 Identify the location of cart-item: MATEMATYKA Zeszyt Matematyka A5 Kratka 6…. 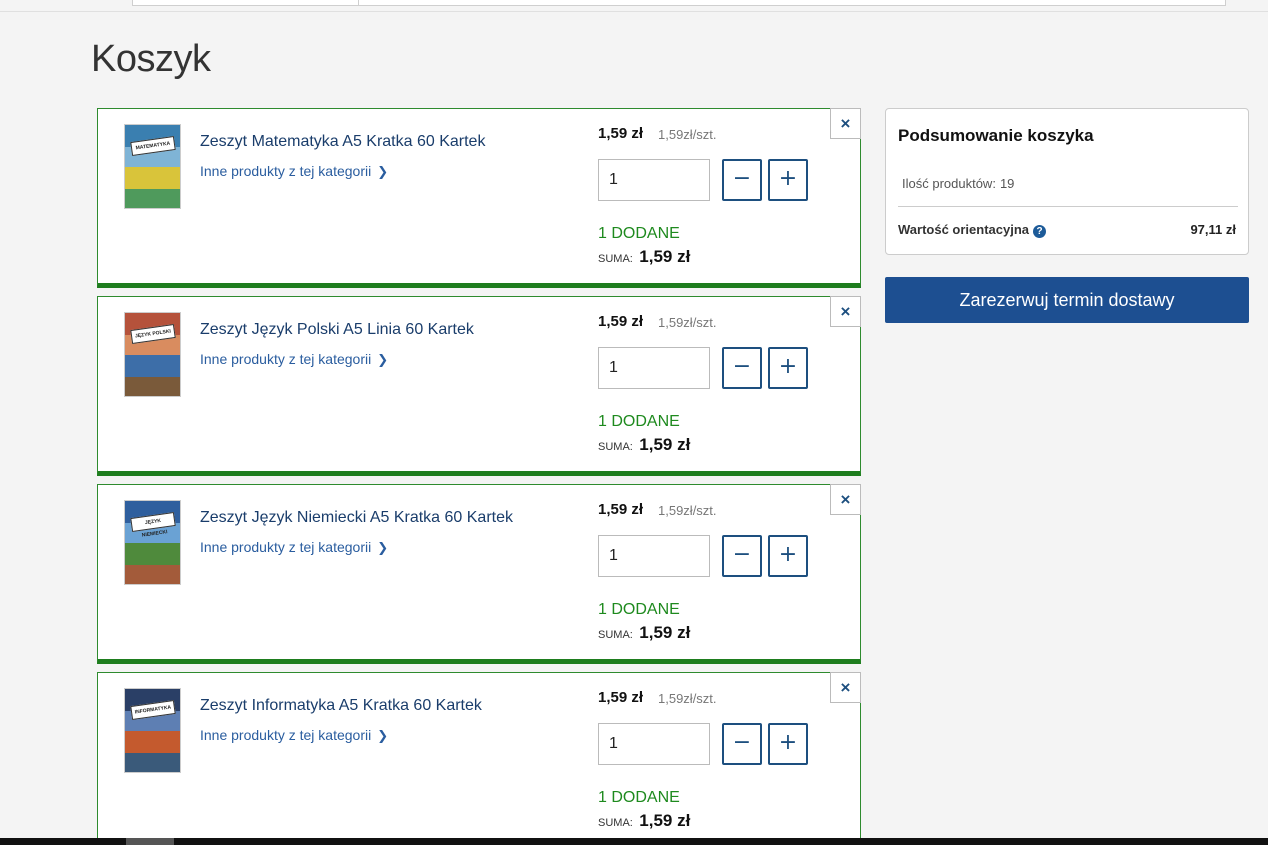
(479, 198).